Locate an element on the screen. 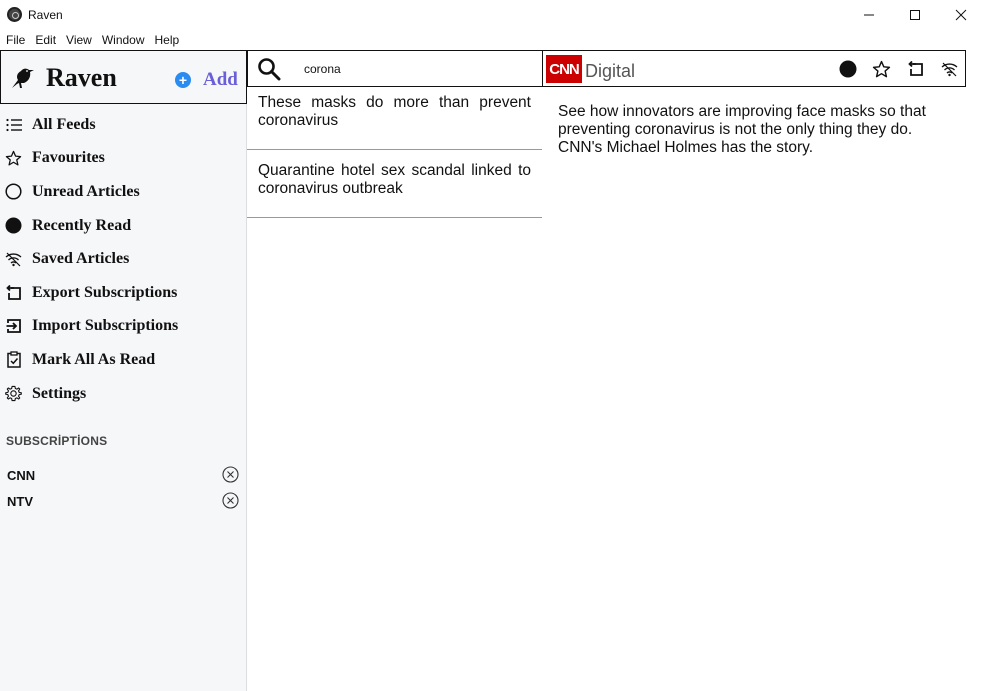 The image size is (984, 691). raven-logo-icon is located at coordinates (22, 80).